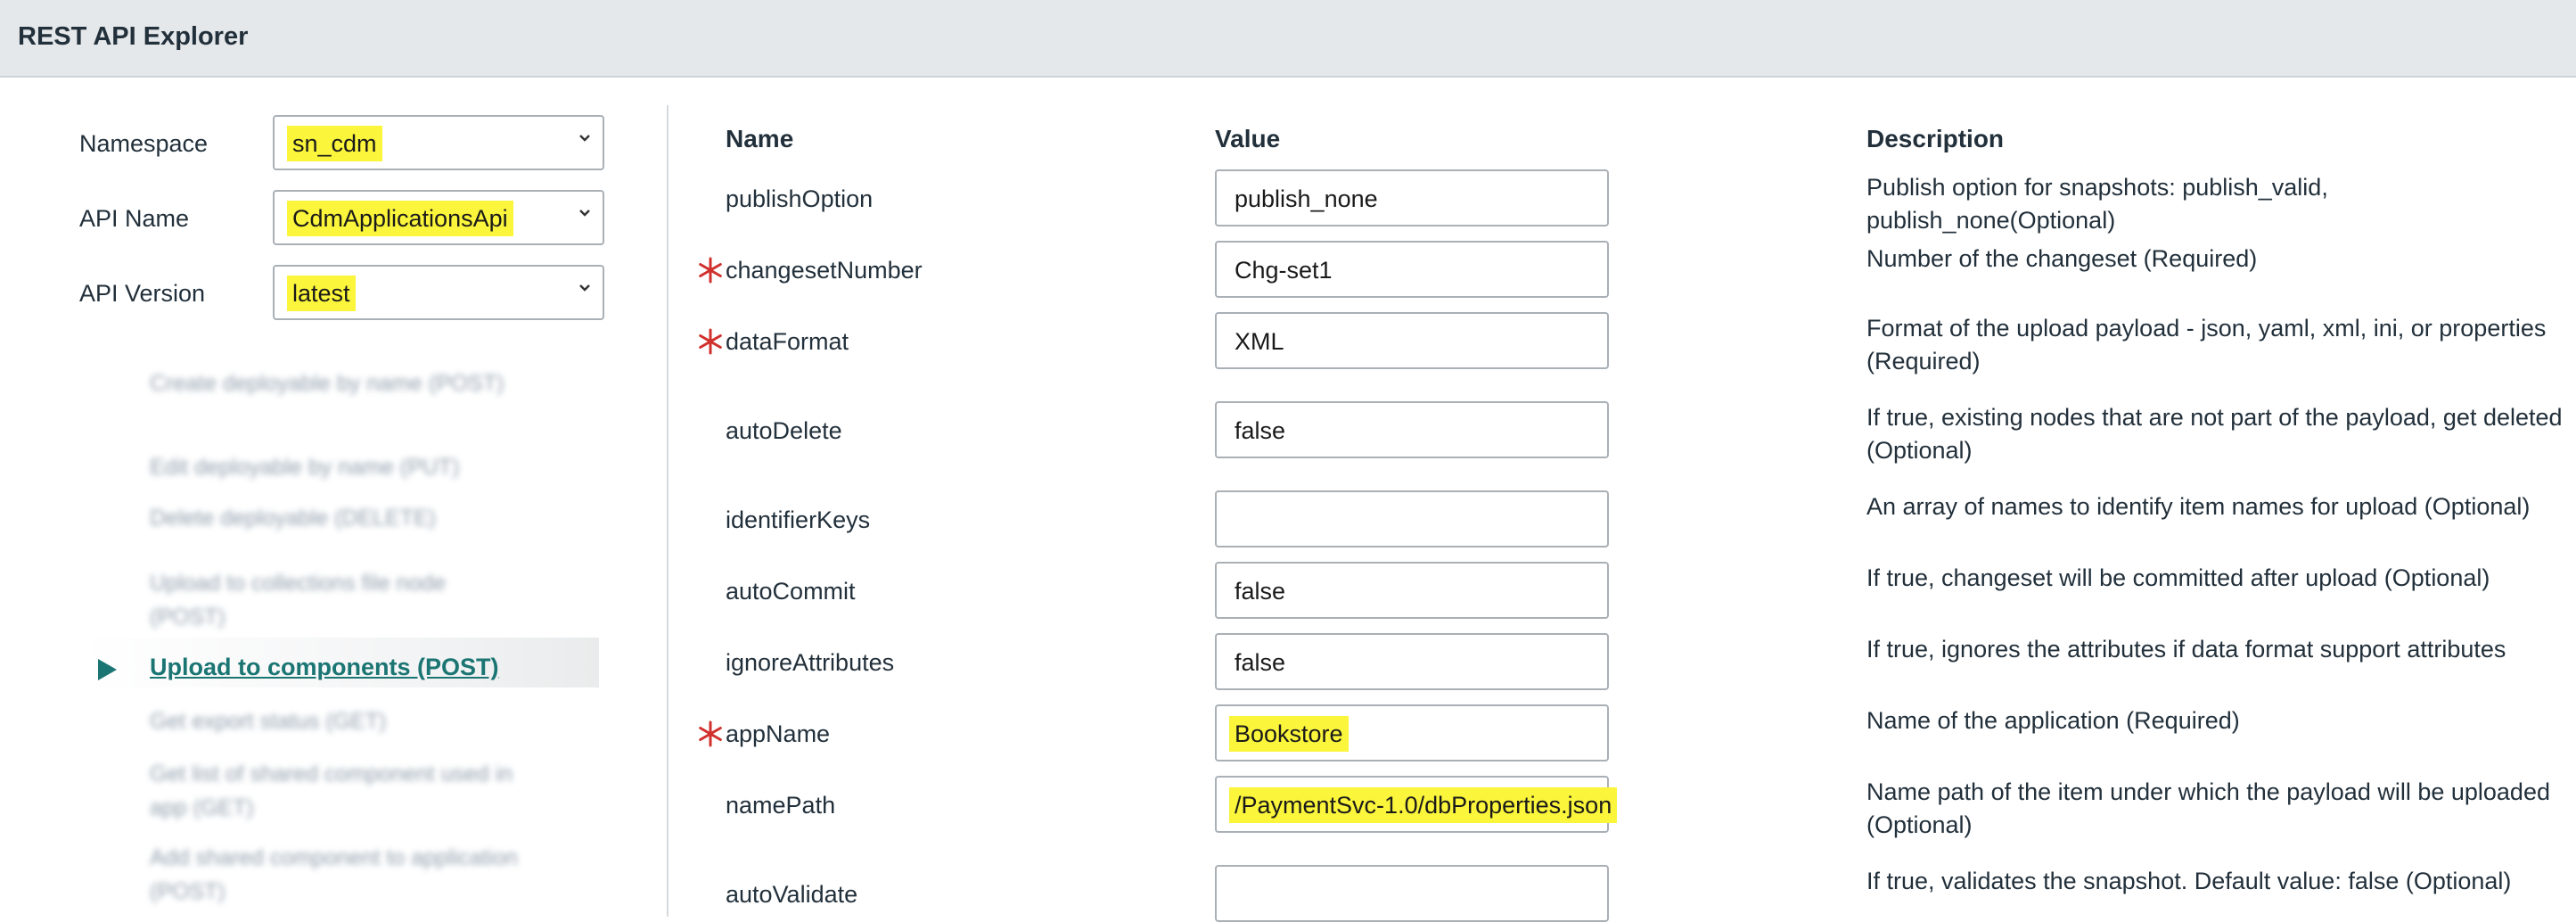  I want to click on play-arrow-icon, so click(107, 669).